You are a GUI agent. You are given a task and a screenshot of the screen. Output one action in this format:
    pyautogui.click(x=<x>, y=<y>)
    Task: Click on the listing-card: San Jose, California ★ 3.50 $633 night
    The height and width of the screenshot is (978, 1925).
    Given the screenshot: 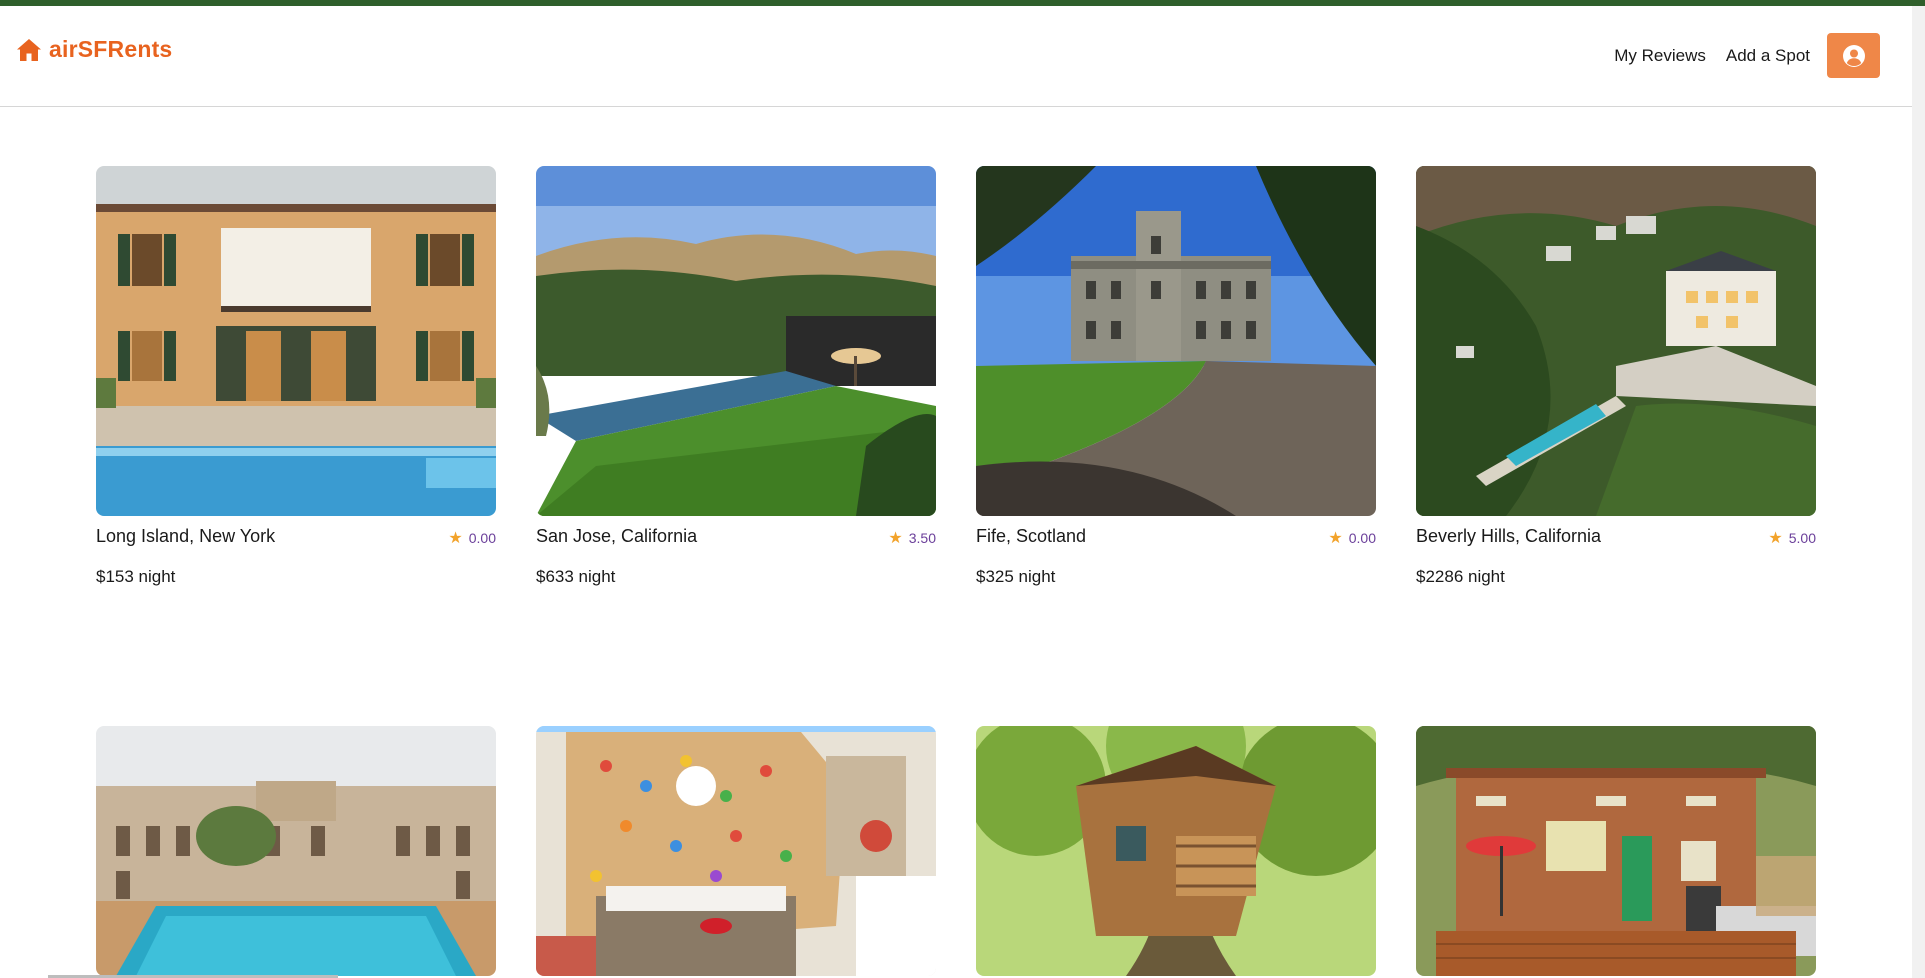 What is the action you would take?
    pyautogui.click(x=736, y=376)
    